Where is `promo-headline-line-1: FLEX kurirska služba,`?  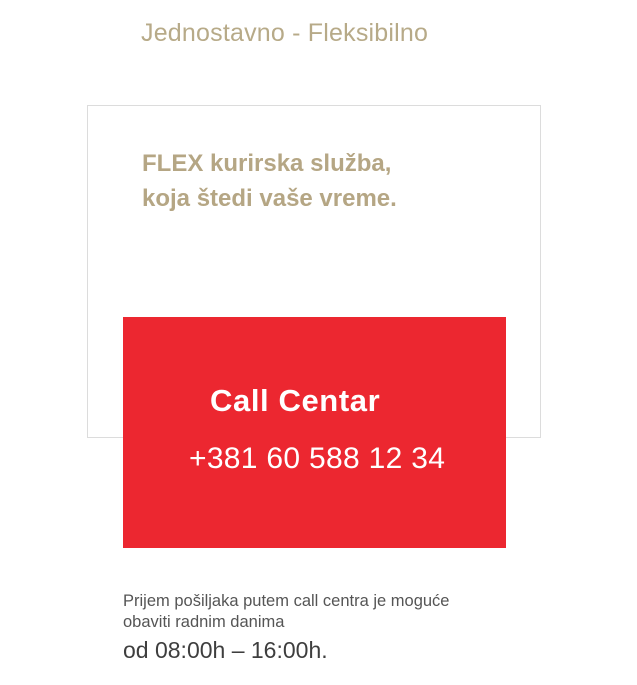 promo-headline-line-1: FLEX kurirska služba, is located at coordinates (267, 163).